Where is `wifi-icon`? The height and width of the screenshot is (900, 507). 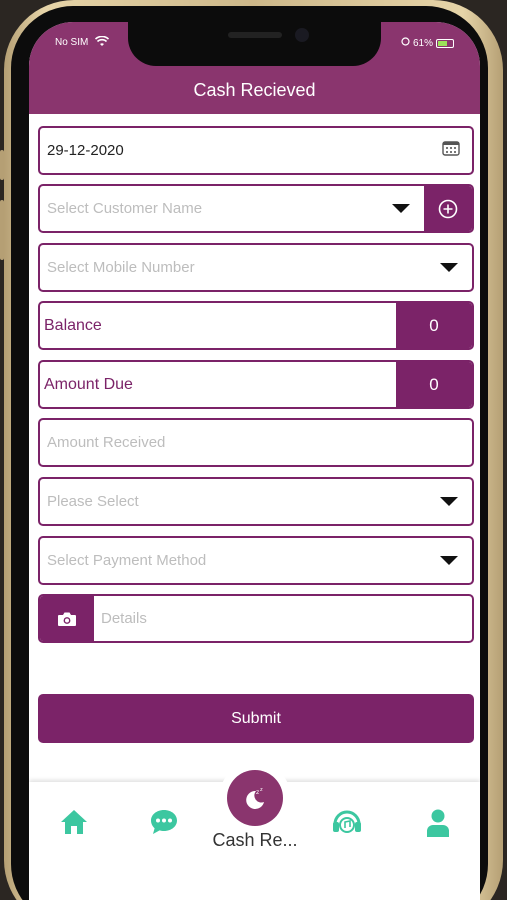
wifi-icon is located at coordinates (102, 42).